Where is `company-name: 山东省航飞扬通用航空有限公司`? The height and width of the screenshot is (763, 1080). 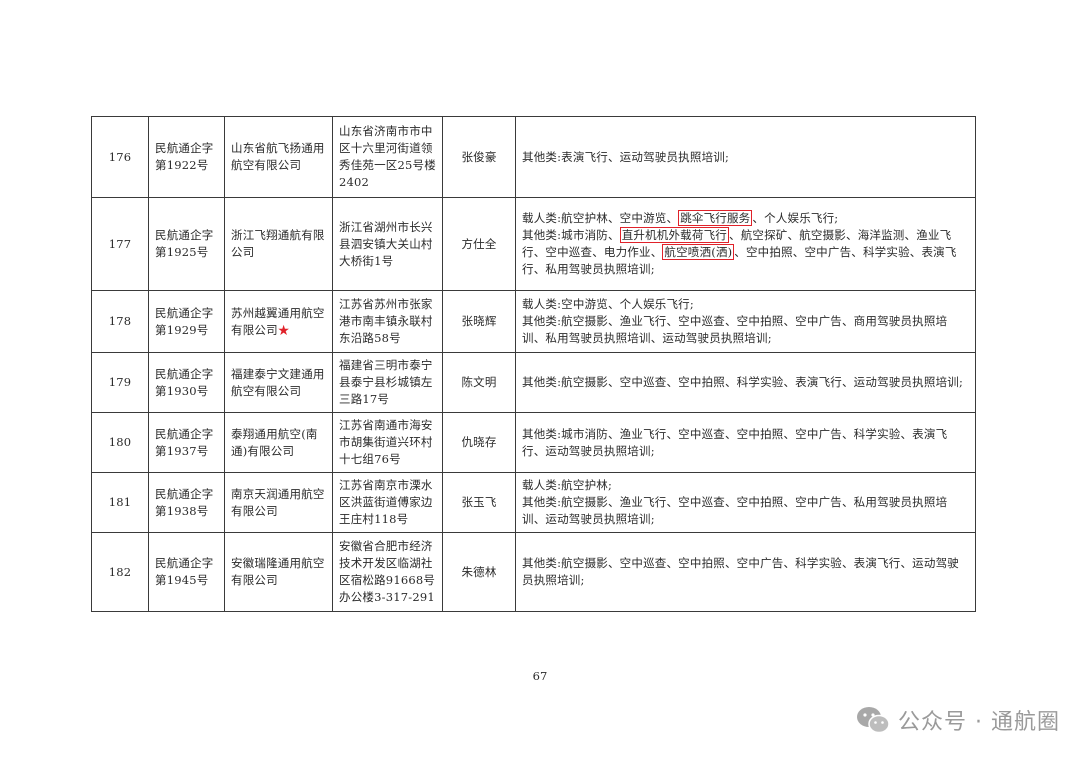
company-name: 山东省航飞扬通用航空有限公司 is located at coordinates (278, 157).